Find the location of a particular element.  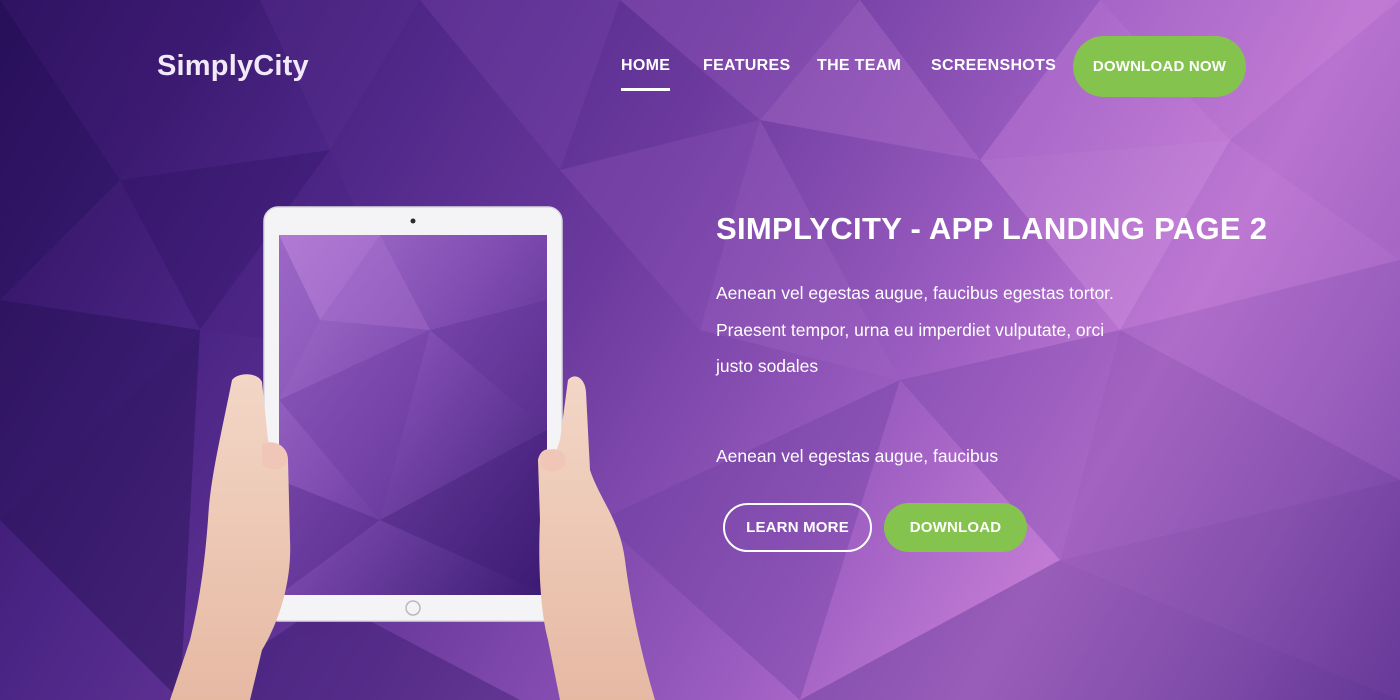

nav-the-team: THE TEAM is located at coordinates (859, 66).